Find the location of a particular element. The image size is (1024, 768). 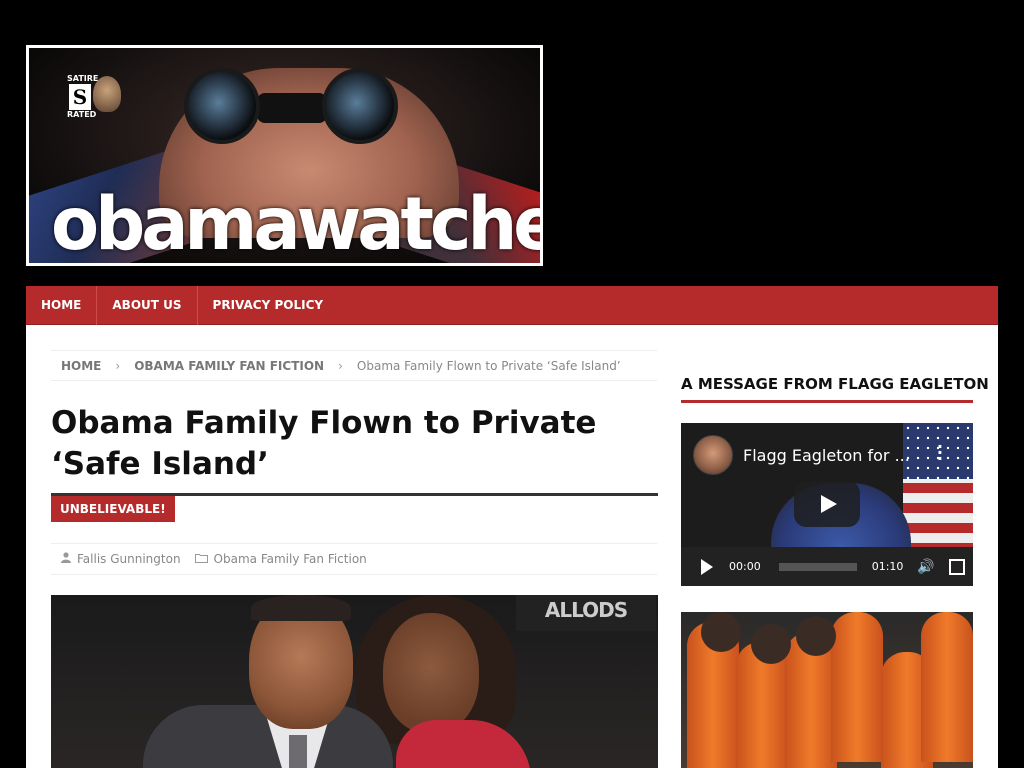

progress-bar is located at coordinates (817, 566).